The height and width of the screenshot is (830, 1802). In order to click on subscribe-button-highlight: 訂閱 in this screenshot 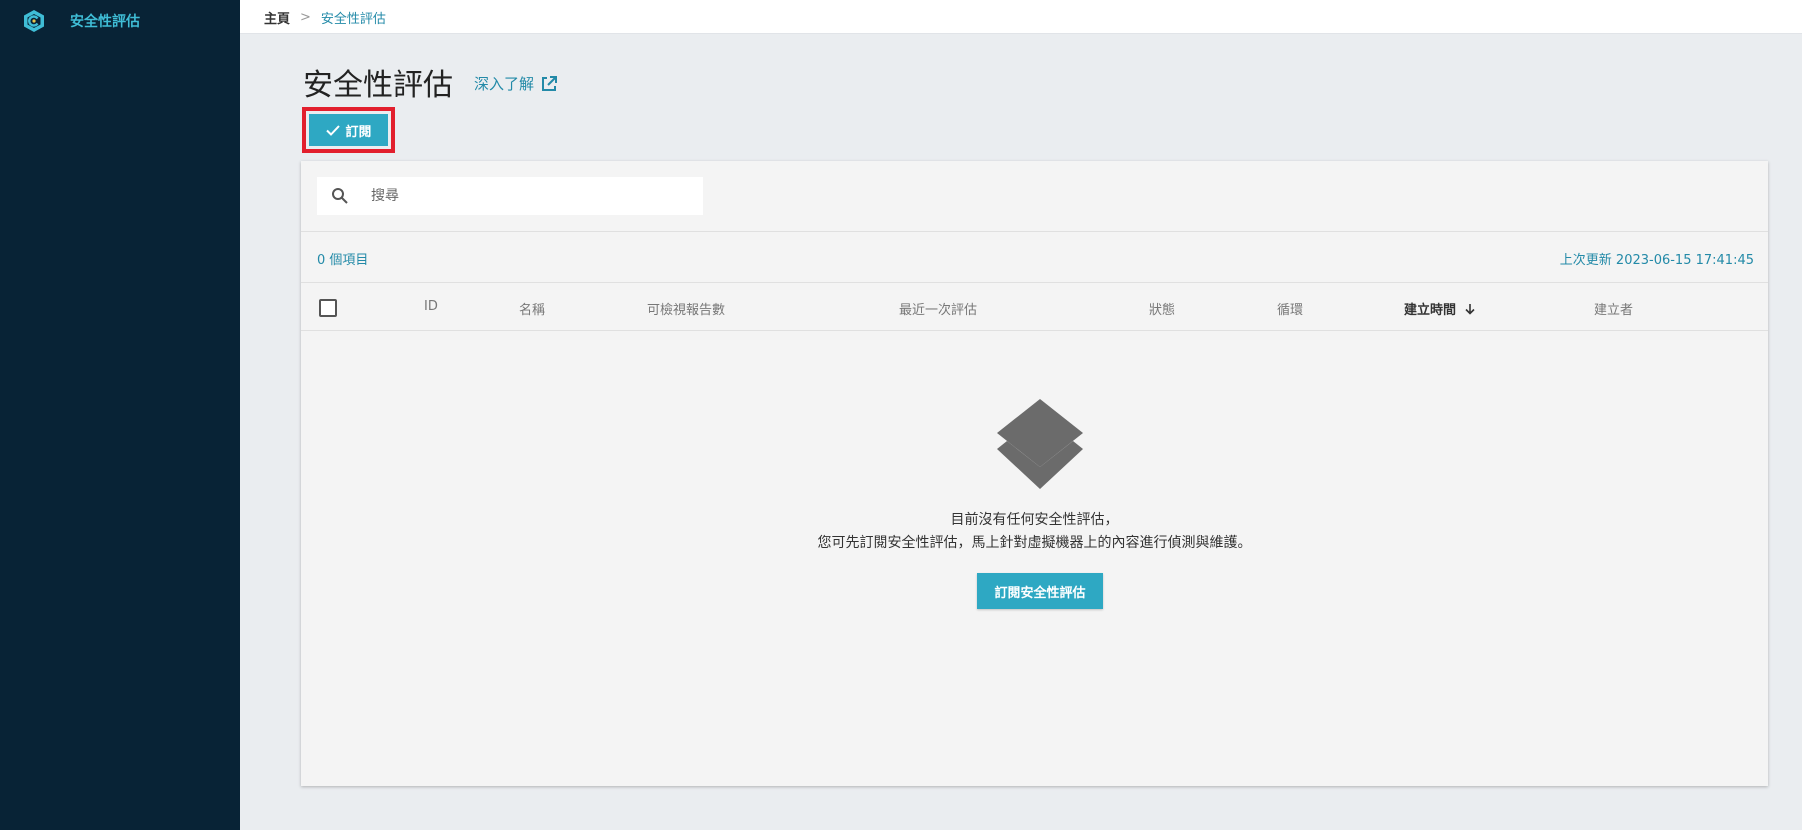, I will do `click(348, 130)`.